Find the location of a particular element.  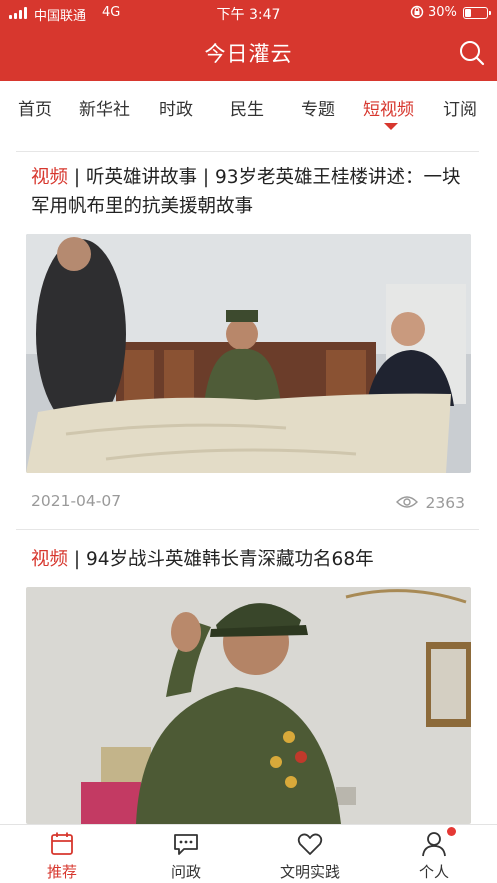

search-icon is located at coordinates (472, 53).